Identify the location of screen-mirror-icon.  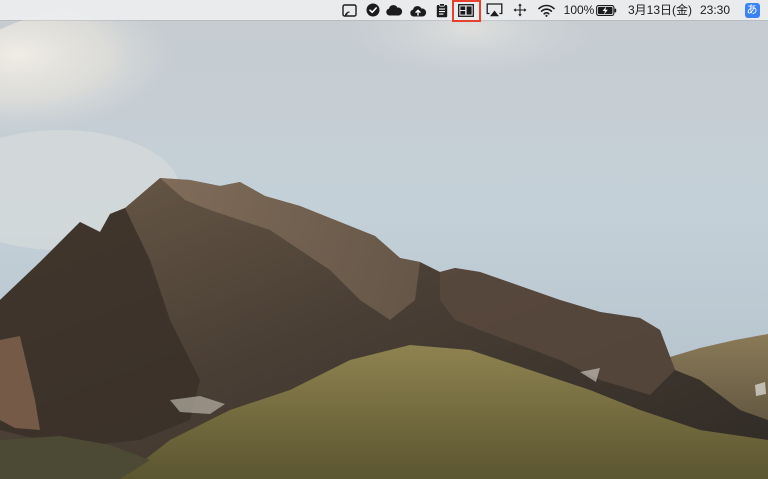
(349, 10).